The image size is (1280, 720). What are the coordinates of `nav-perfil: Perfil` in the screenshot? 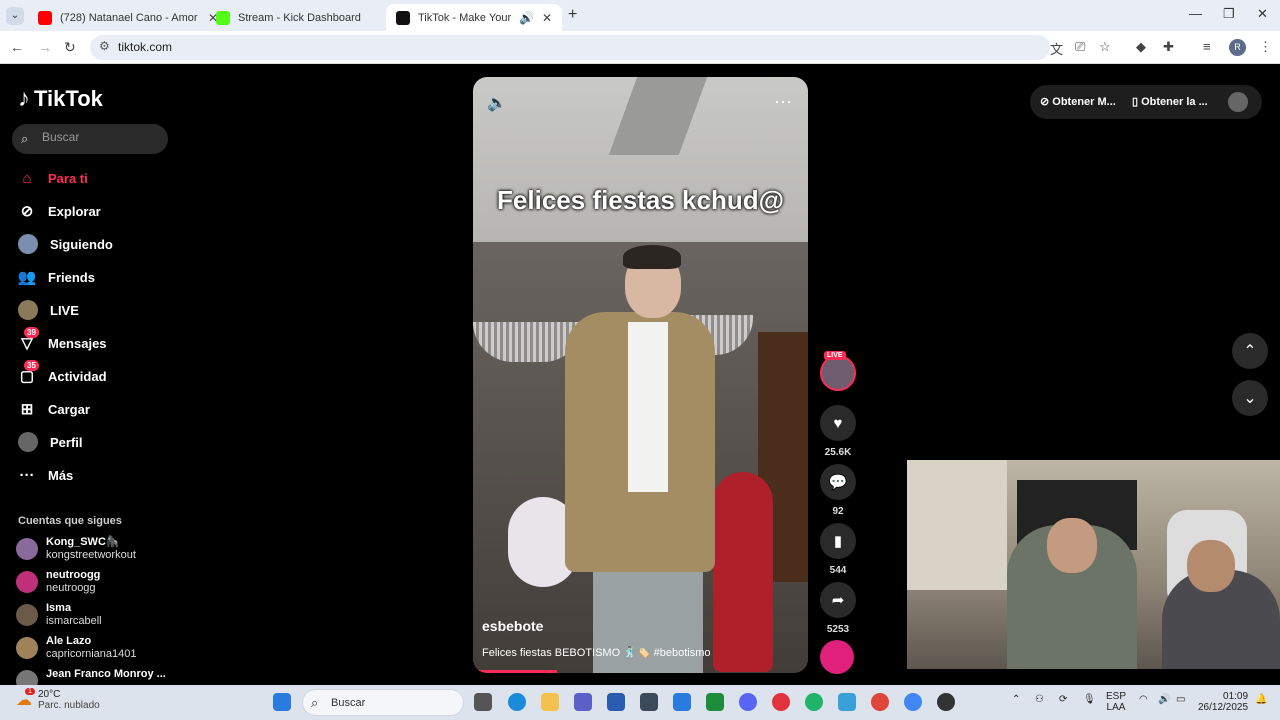 It's located at (50, 442).